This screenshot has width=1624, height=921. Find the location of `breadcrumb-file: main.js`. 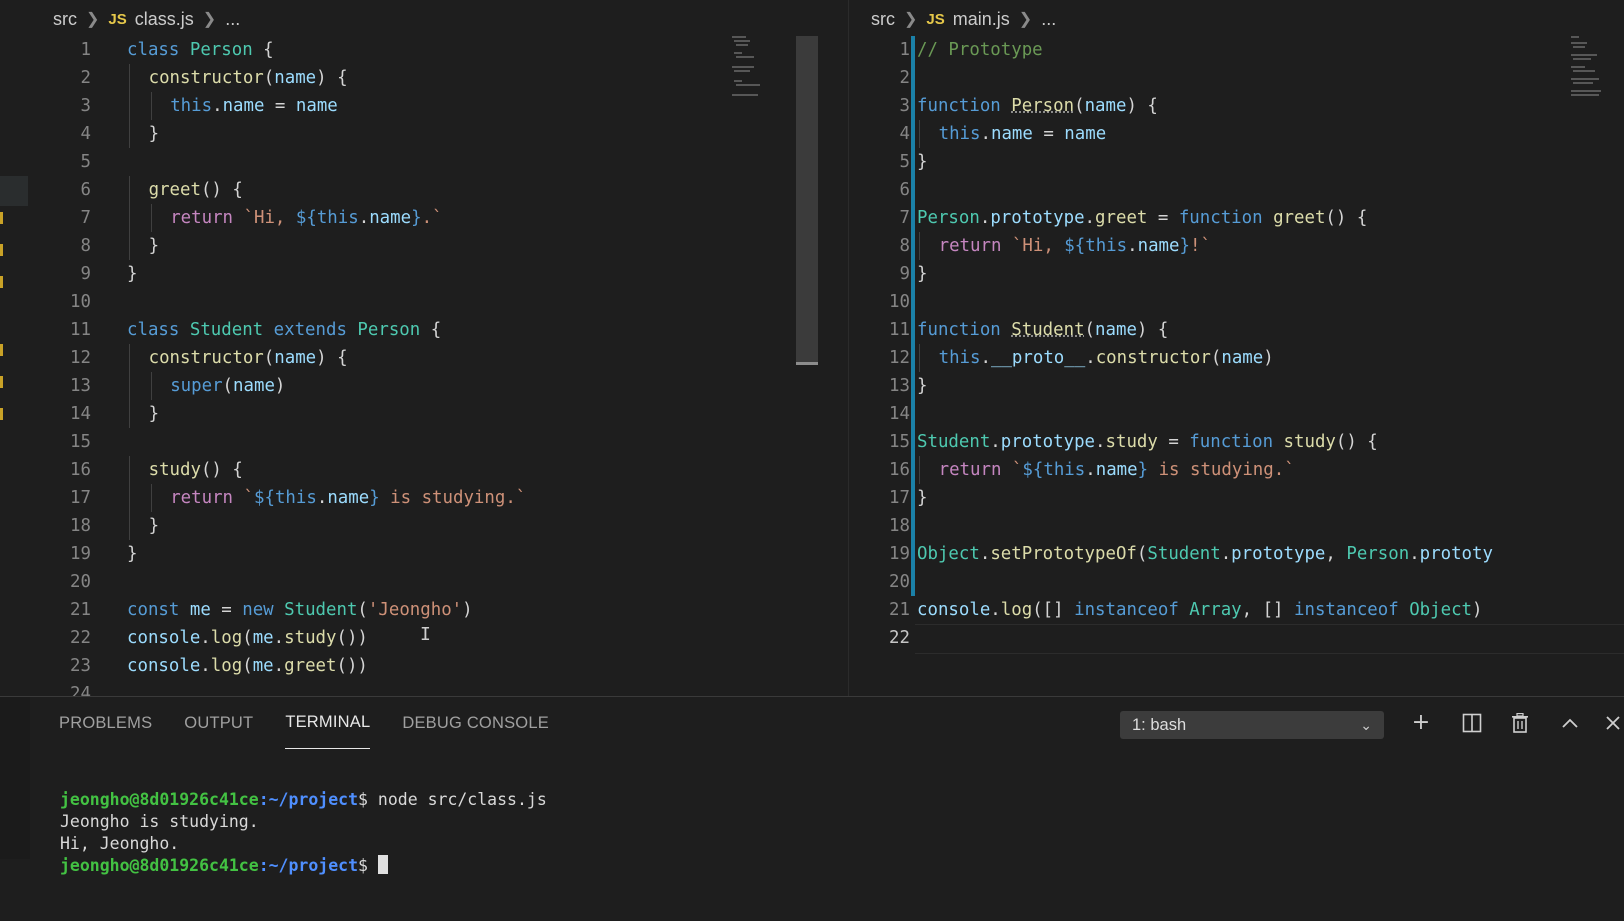

breadcrumb-file: main.js is located at coordinates (981, 19).